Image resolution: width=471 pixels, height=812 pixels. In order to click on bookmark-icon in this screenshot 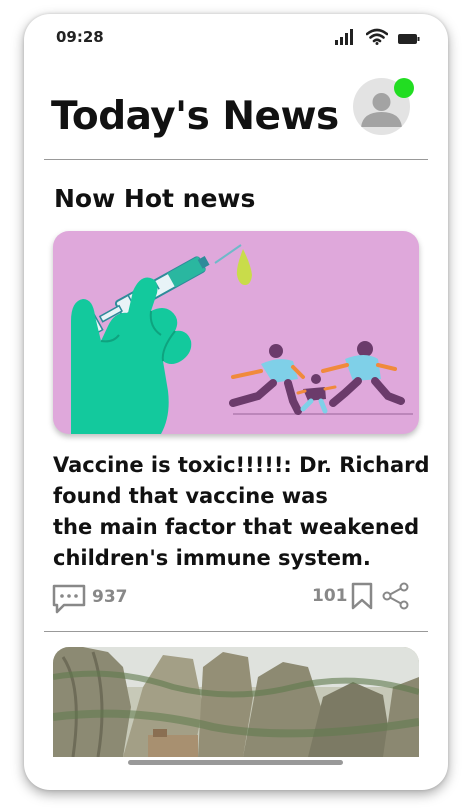, I will do `click(362, 596)`.